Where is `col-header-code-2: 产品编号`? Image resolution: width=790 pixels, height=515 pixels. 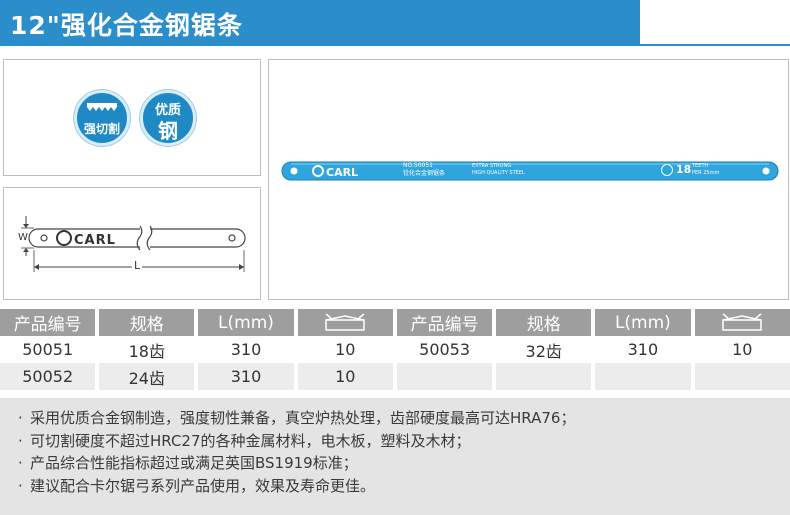 col-header-code-2: 产品编号 is located at coordinates (444, 322).